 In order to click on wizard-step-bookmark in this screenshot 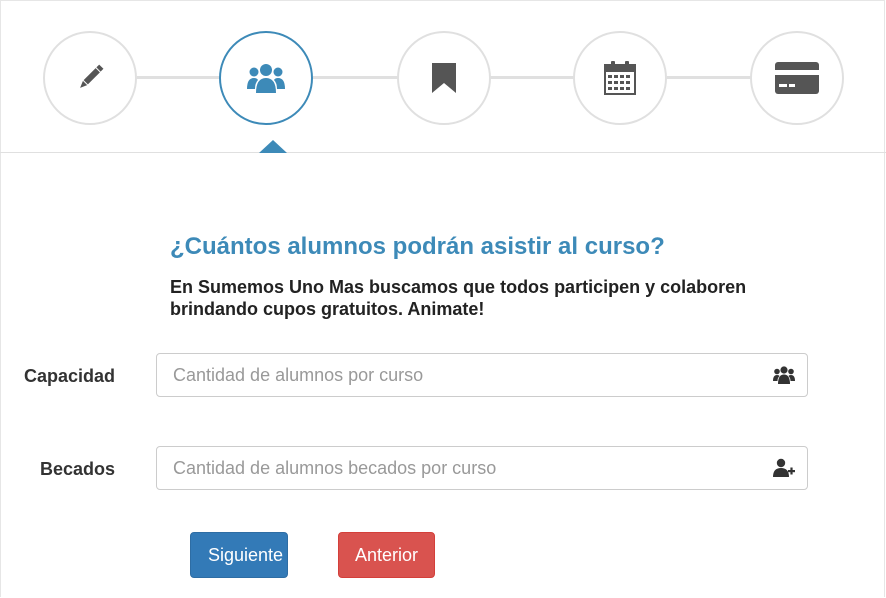, I will do `click(444, 78)`.